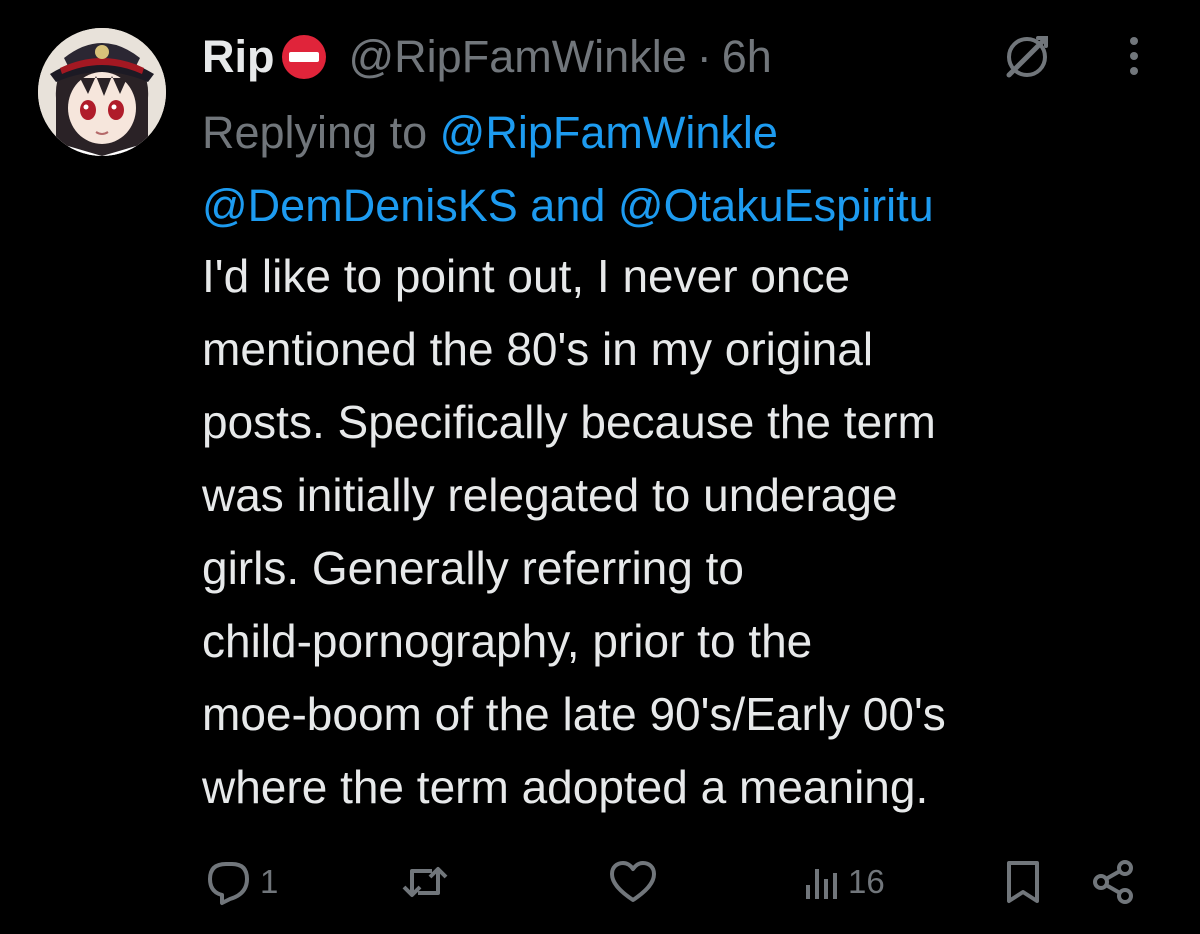  What do you see at coordinates (360, 205) in the screenshot?
I see `mention-link: @DemDenisKS` at bounding box center [360, 205].